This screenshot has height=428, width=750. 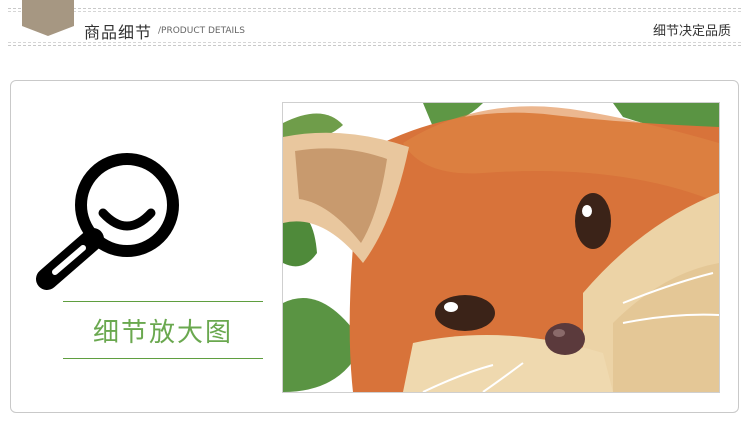 I want to click on label-rule-bottom, so click(x=163, y=358).